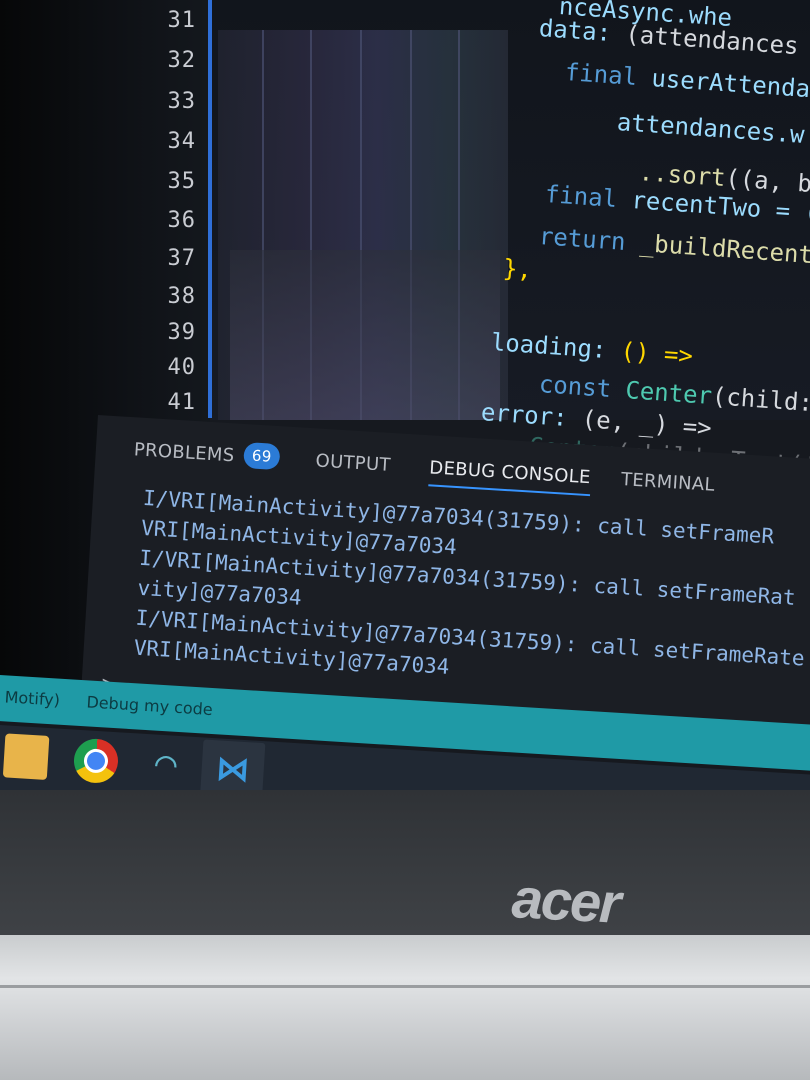 The image size is (810, 1080). I want to click on line-number: 31, so click(181, 20).